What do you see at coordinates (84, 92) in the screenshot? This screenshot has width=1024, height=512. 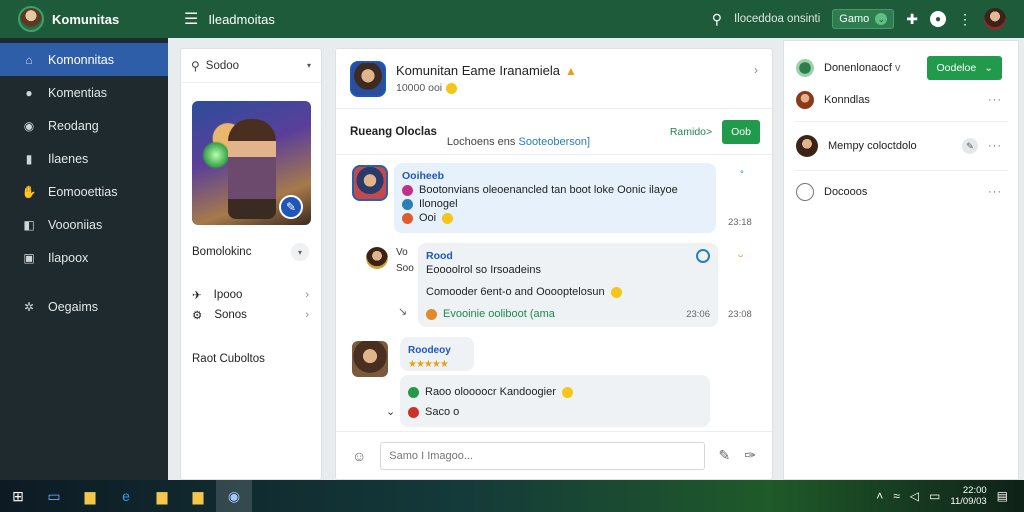 I see `sidebar-item-komentias: ● Komentias` at bounding box center [84, 92].